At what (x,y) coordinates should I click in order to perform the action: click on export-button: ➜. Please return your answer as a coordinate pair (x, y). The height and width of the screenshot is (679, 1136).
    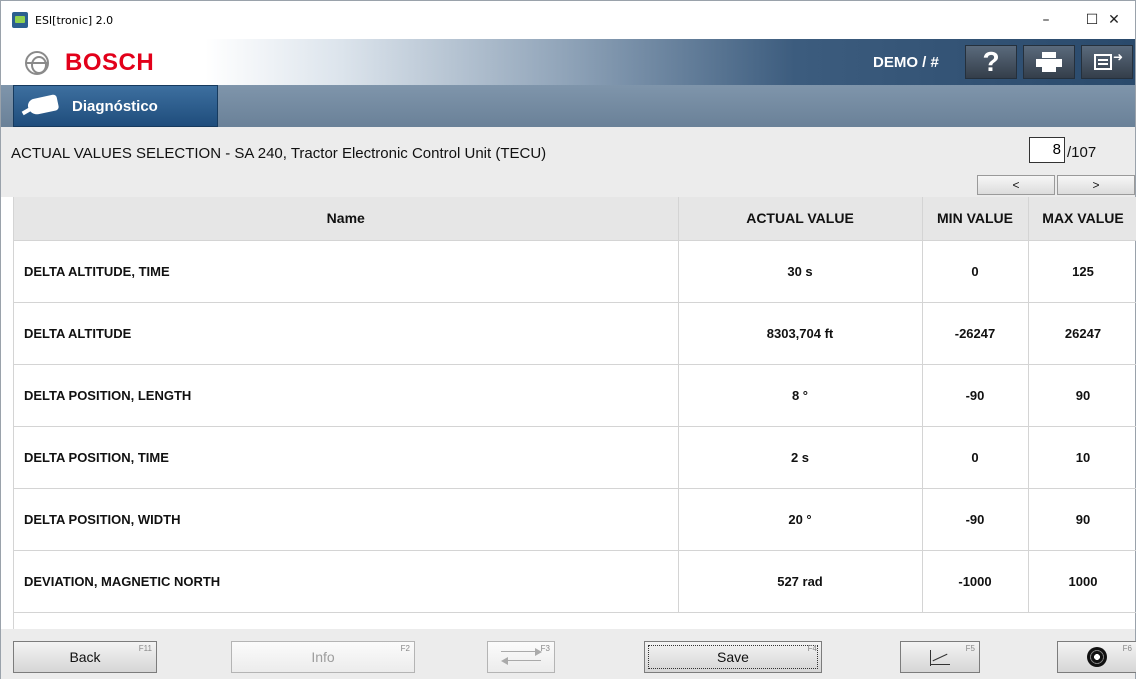
    Looking at the image, I should click on (1107, 62).